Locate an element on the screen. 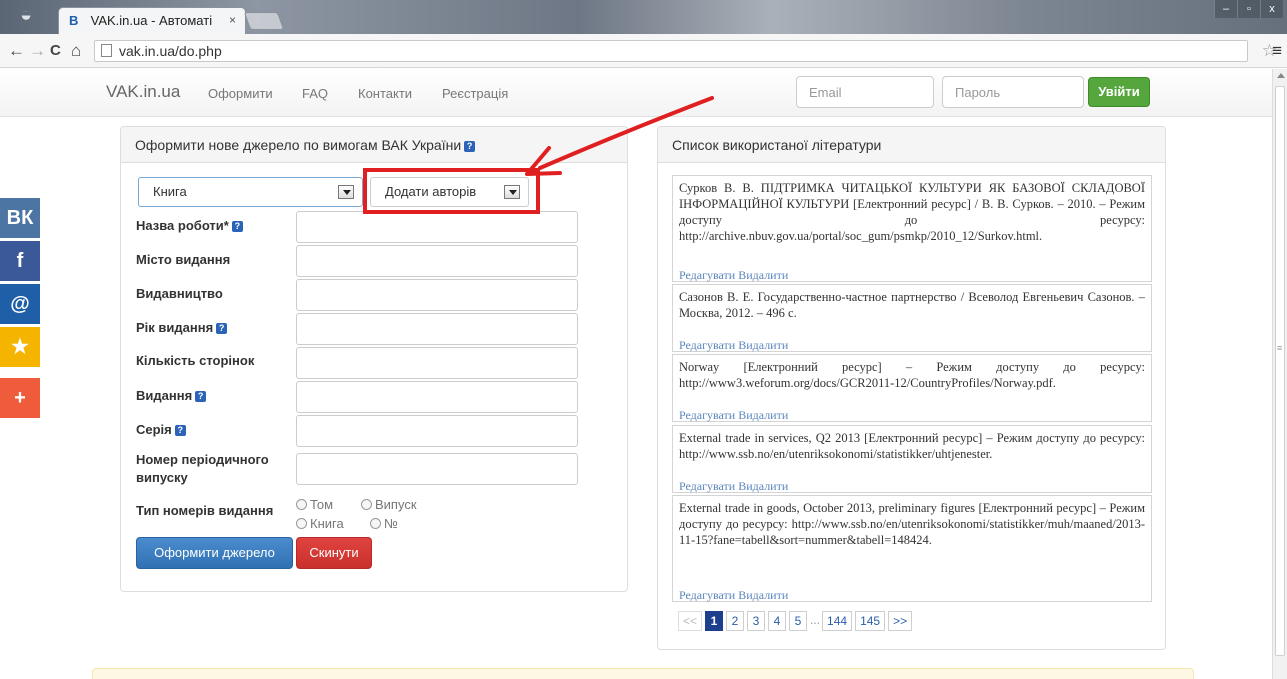  url-text: vak.in.ua/do.php is located at coordinates (170, 51).